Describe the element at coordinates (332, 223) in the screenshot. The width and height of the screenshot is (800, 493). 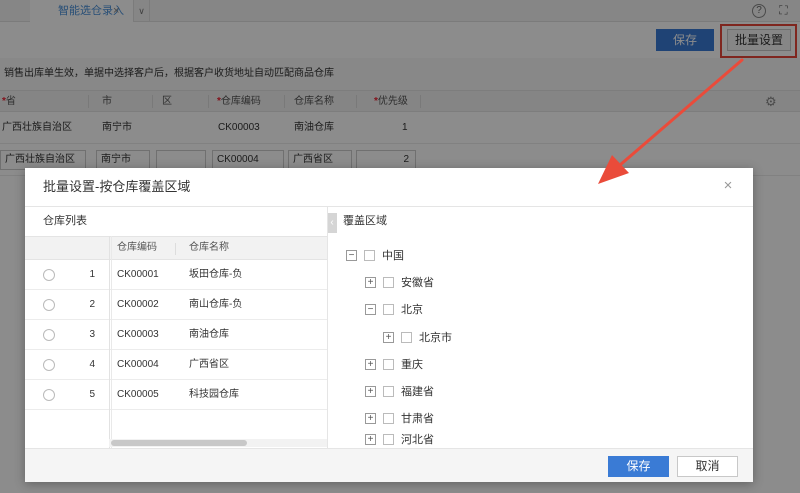
I see `collapse-icon: ‹` at that location.